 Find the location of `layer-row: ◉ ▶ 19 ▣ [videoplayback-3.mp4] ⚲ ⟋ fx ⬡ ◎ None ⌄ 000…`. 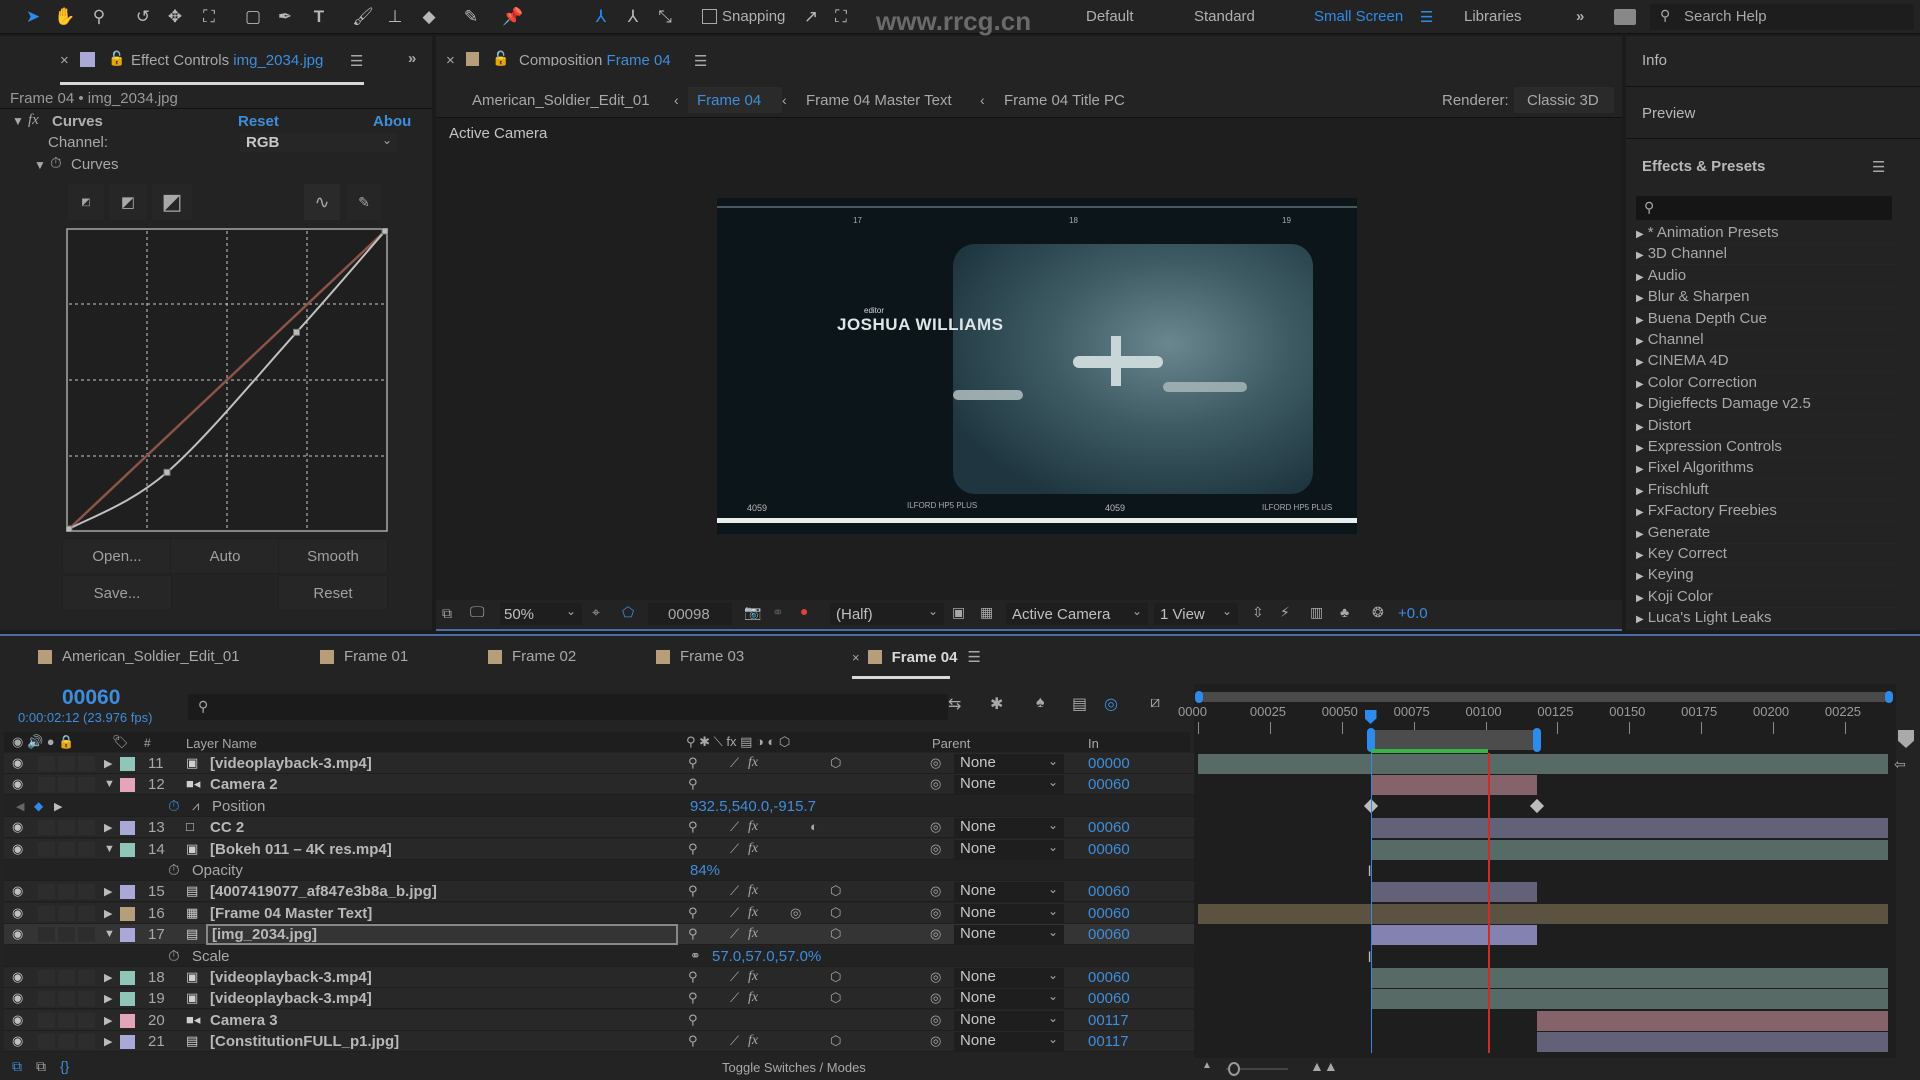

layer-row: ◉ ▶ 19 ▣ [videoplayback-3.mp4] ⚲ ⟋ fx ⬡ ◎ None ⌄ 000… is located at coordinates (599, 999).